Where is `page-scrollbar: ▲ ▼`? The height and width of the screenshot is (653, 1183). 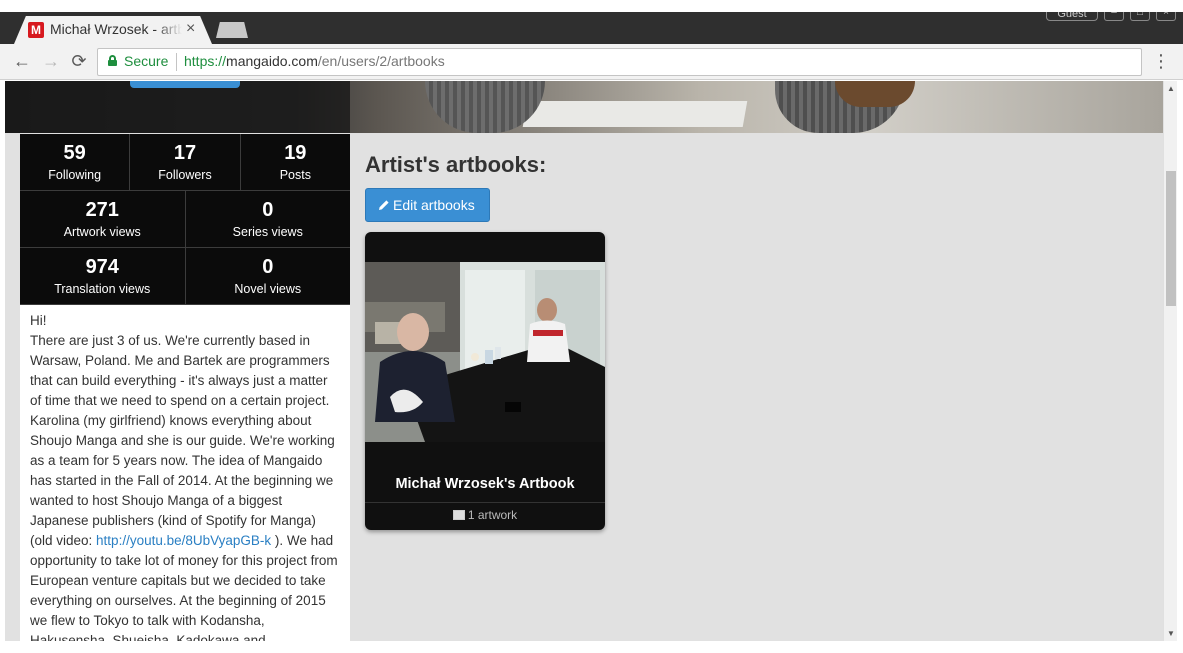 page-scrollbar: ▲ ▼ is located at coordinates (1170, 361).